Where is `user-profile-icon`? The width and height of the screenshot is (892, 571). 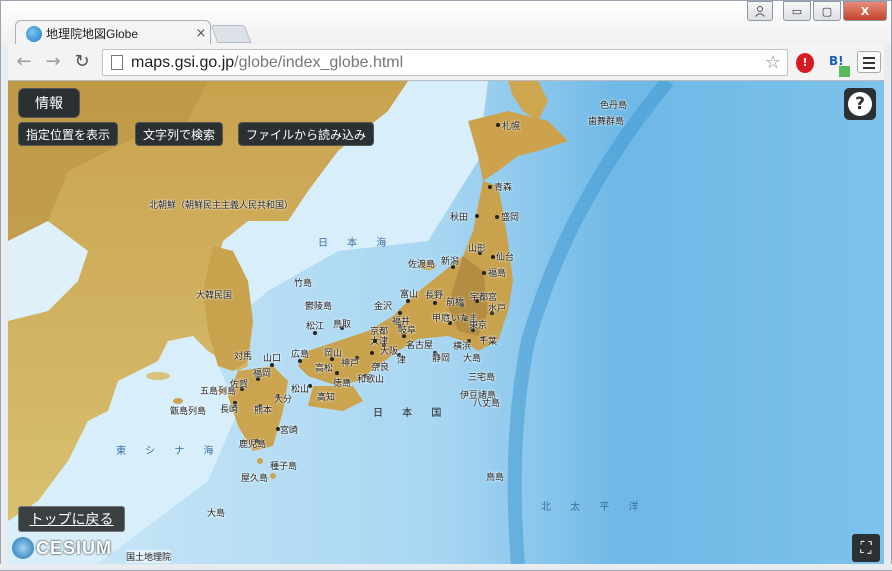 user-profile-icon is located at coordinates (760, 11).